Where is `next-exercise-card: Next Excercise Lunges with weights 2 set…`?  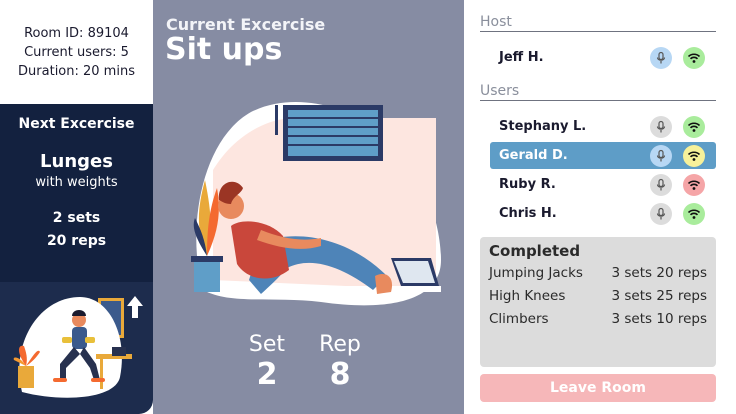
next-exercise-card: Next Excercise Lunges with weights 2 set… is located at coordinates (76, 193).